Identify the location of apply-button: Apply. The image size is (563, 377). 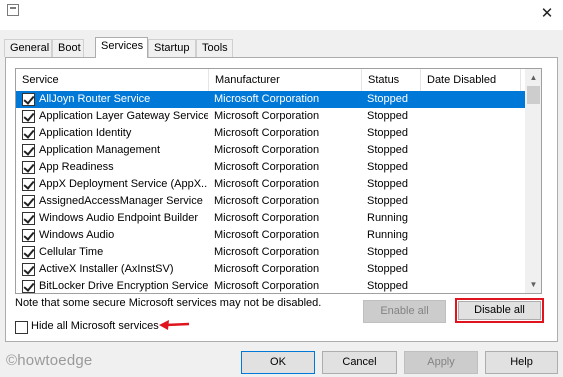
(441, 362).